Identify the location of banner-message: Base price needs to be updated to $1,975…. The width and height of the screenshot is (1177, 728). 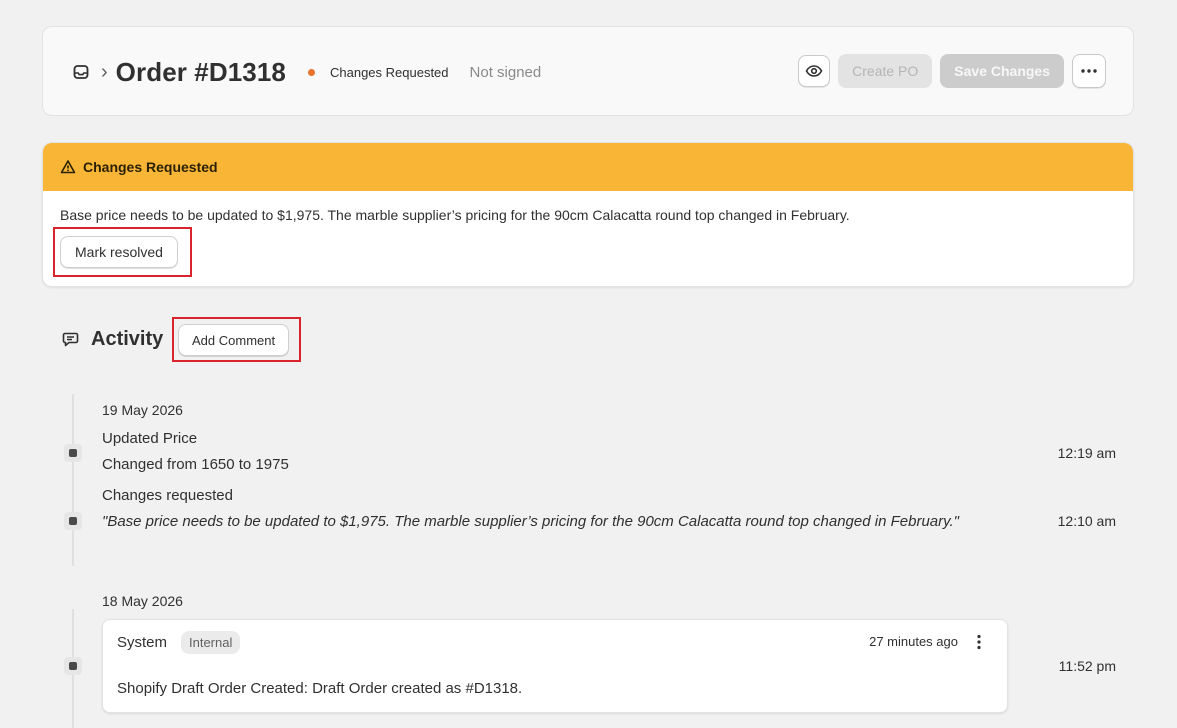
(455, 215).